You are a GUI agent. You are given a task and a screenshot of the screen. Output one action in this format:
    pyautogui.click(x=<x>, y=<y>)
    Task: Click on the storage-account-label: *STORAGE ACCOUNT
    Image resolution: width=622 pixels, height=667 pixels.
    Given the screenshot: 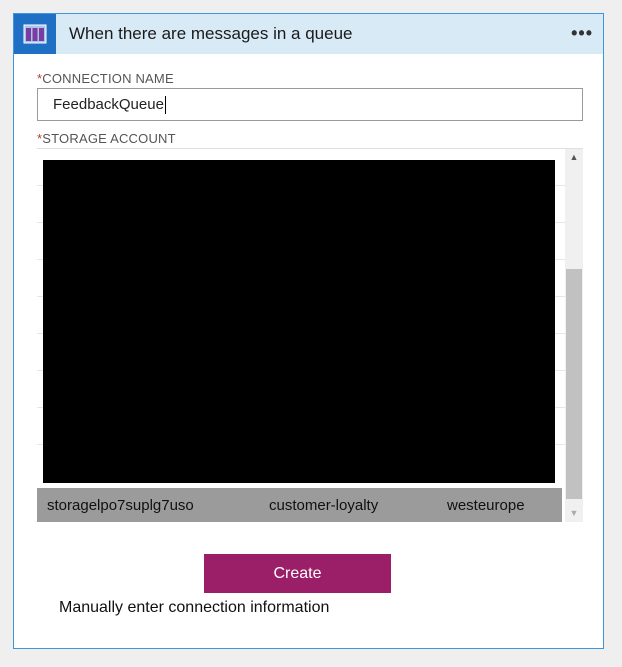 What is the action you would take?
    pyautogui.click(x=106, y=138)
    